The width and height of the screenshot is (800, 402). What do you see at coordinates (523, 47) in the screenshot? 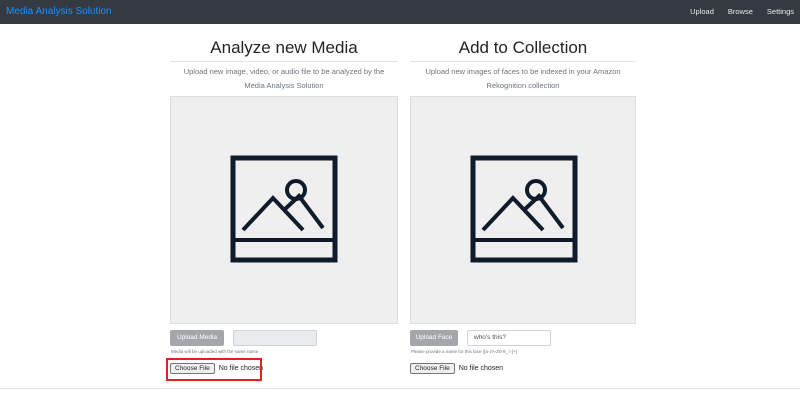
I see `collection-title: Add to Collection` at bounding box center [523, 47].